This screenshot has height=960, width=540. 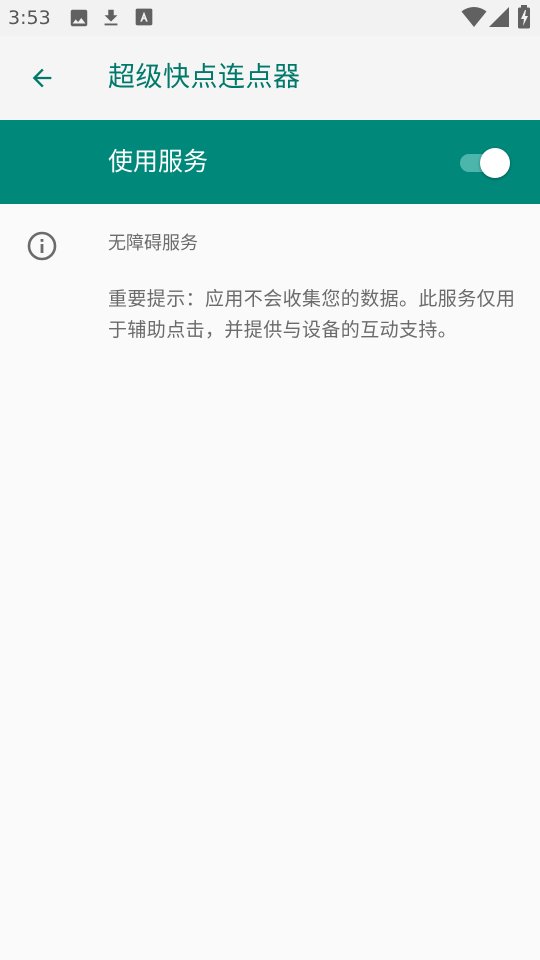 I want to click on arrow-back-icon, so click(x=42, y=80).